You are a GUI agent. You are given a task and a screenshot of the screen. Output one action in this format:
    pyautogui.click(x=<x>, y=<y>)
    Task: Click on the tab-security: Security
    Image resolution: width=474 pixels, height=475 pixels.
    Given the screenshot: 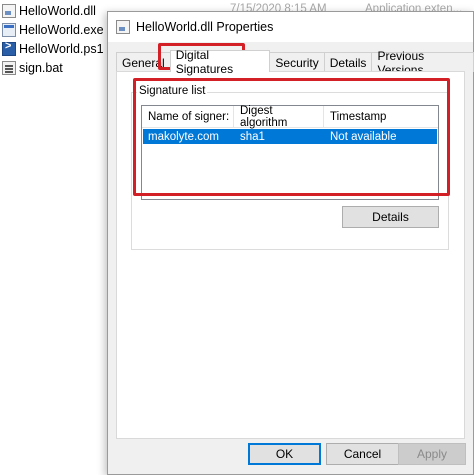 What is the action you would take?
    pyautogui.click(x=297, y=62)
    